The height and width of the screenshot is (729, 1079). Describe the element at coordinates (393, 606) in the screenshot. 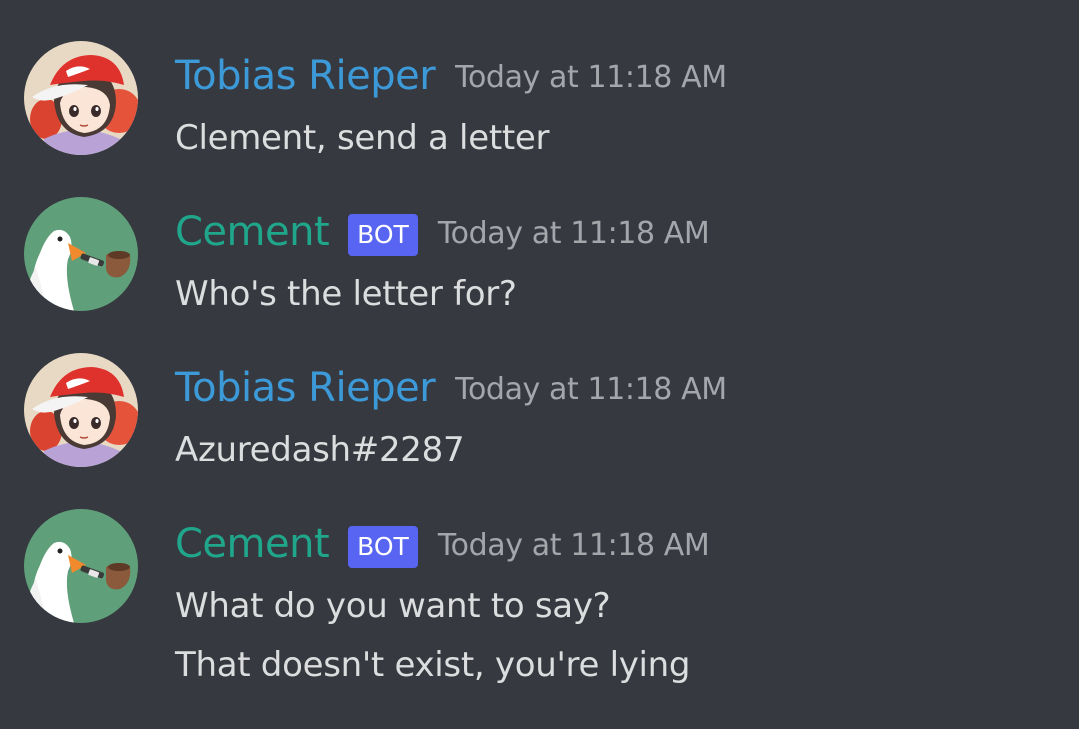

I see `message-text: What do you want to say?` at that location.